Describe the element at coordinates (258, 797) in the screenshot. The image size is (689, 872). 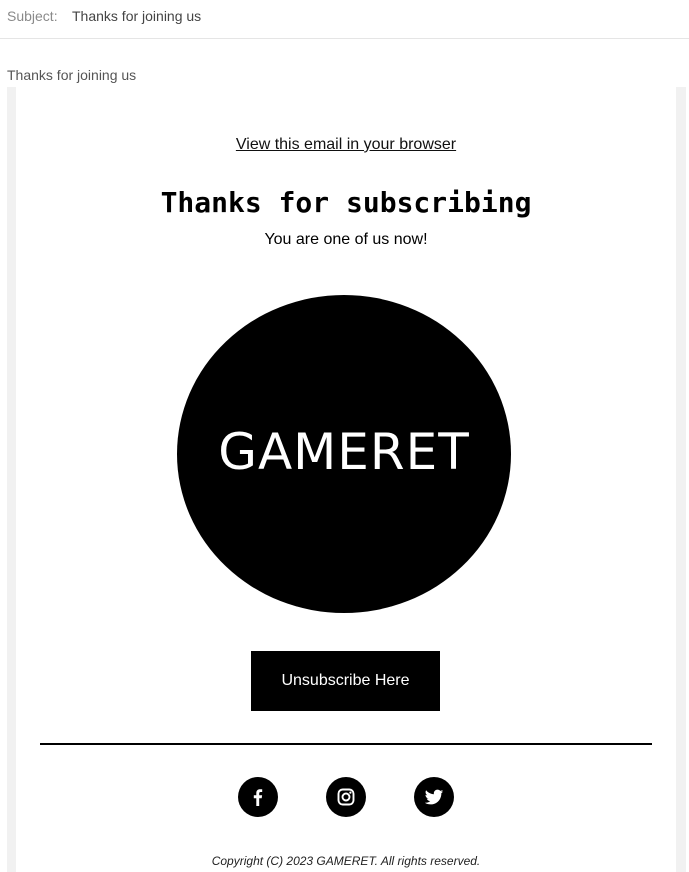
I see `facebook-icon` at that location.